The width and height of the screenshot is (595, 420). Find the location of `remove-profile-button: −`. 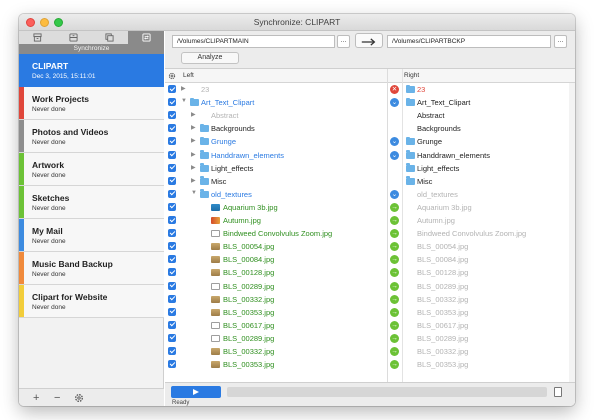

remove-profile-button: − is located at coordinates (57, 398).